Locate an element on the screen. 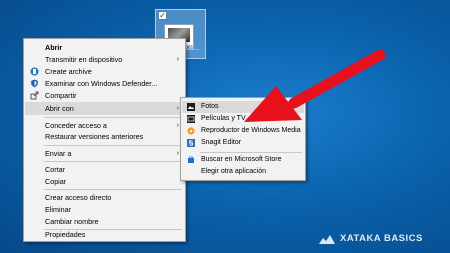 The height and width of the screenshot is (253, 450). movies-tv-icon is located at coordinates (191, 119).